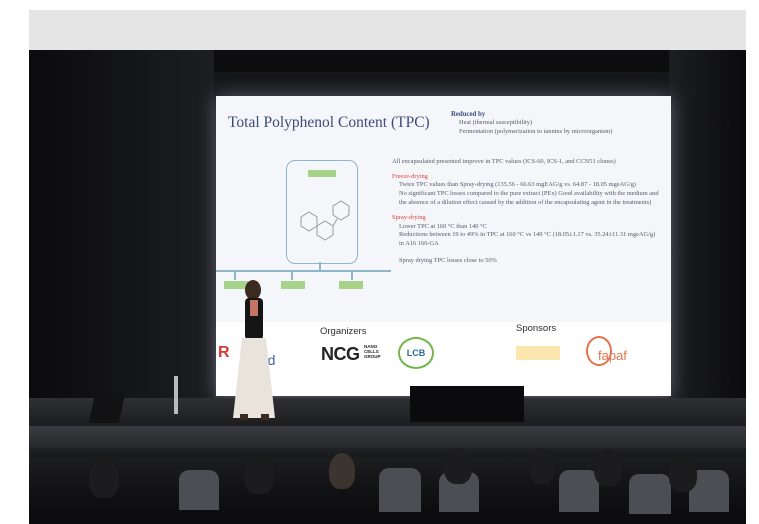 The height and width of the screenshot is (524, 759). I want to click on reduced-by-item: Heat (thermal susceptibility), so click(496, 123).